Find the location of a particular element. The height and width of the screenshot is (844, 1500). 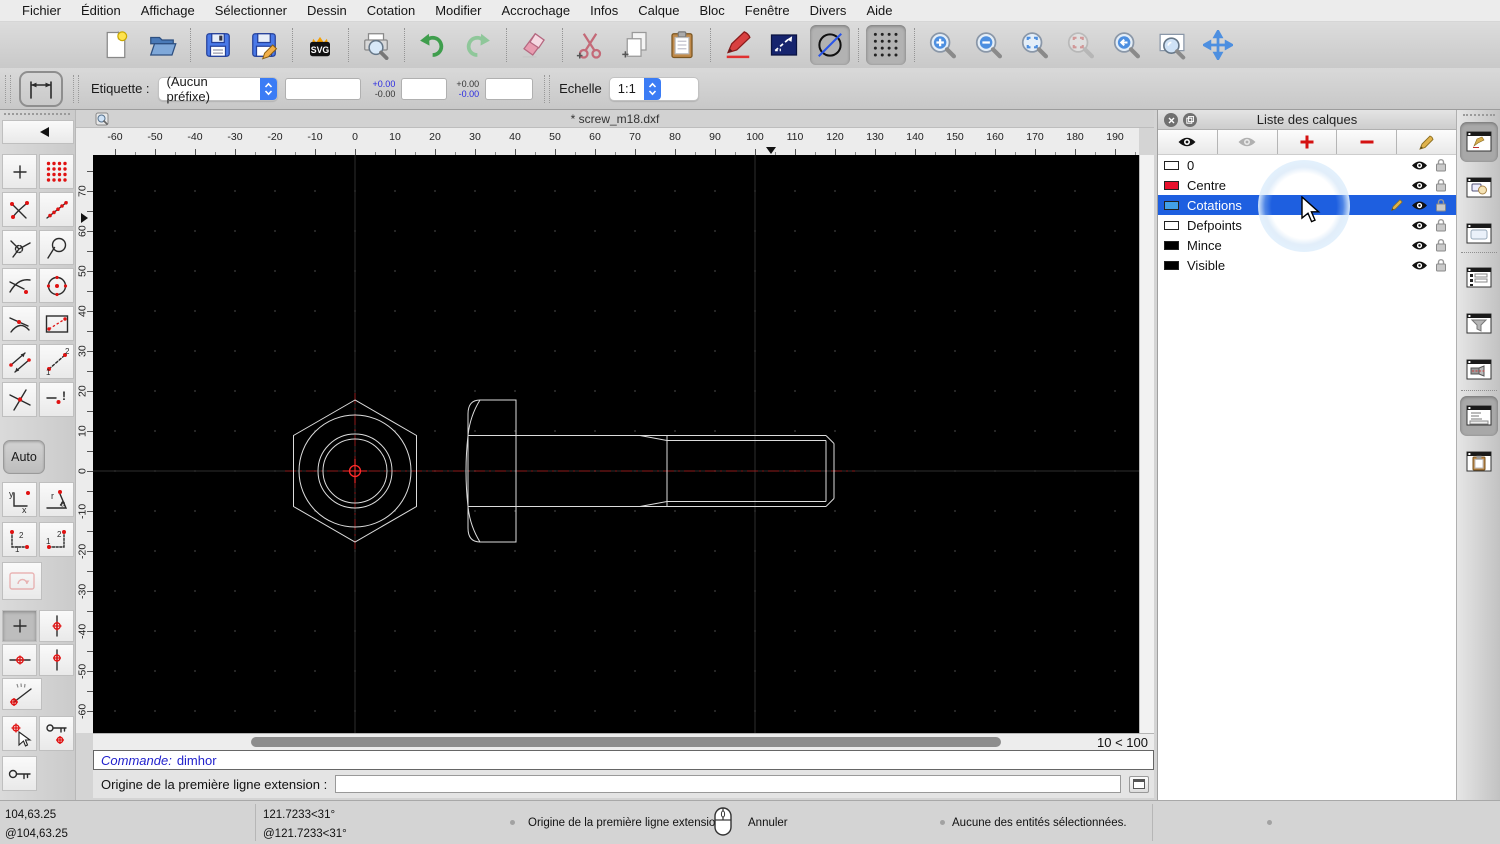

show-all-layers-button is located at coordinates (1188, 142).